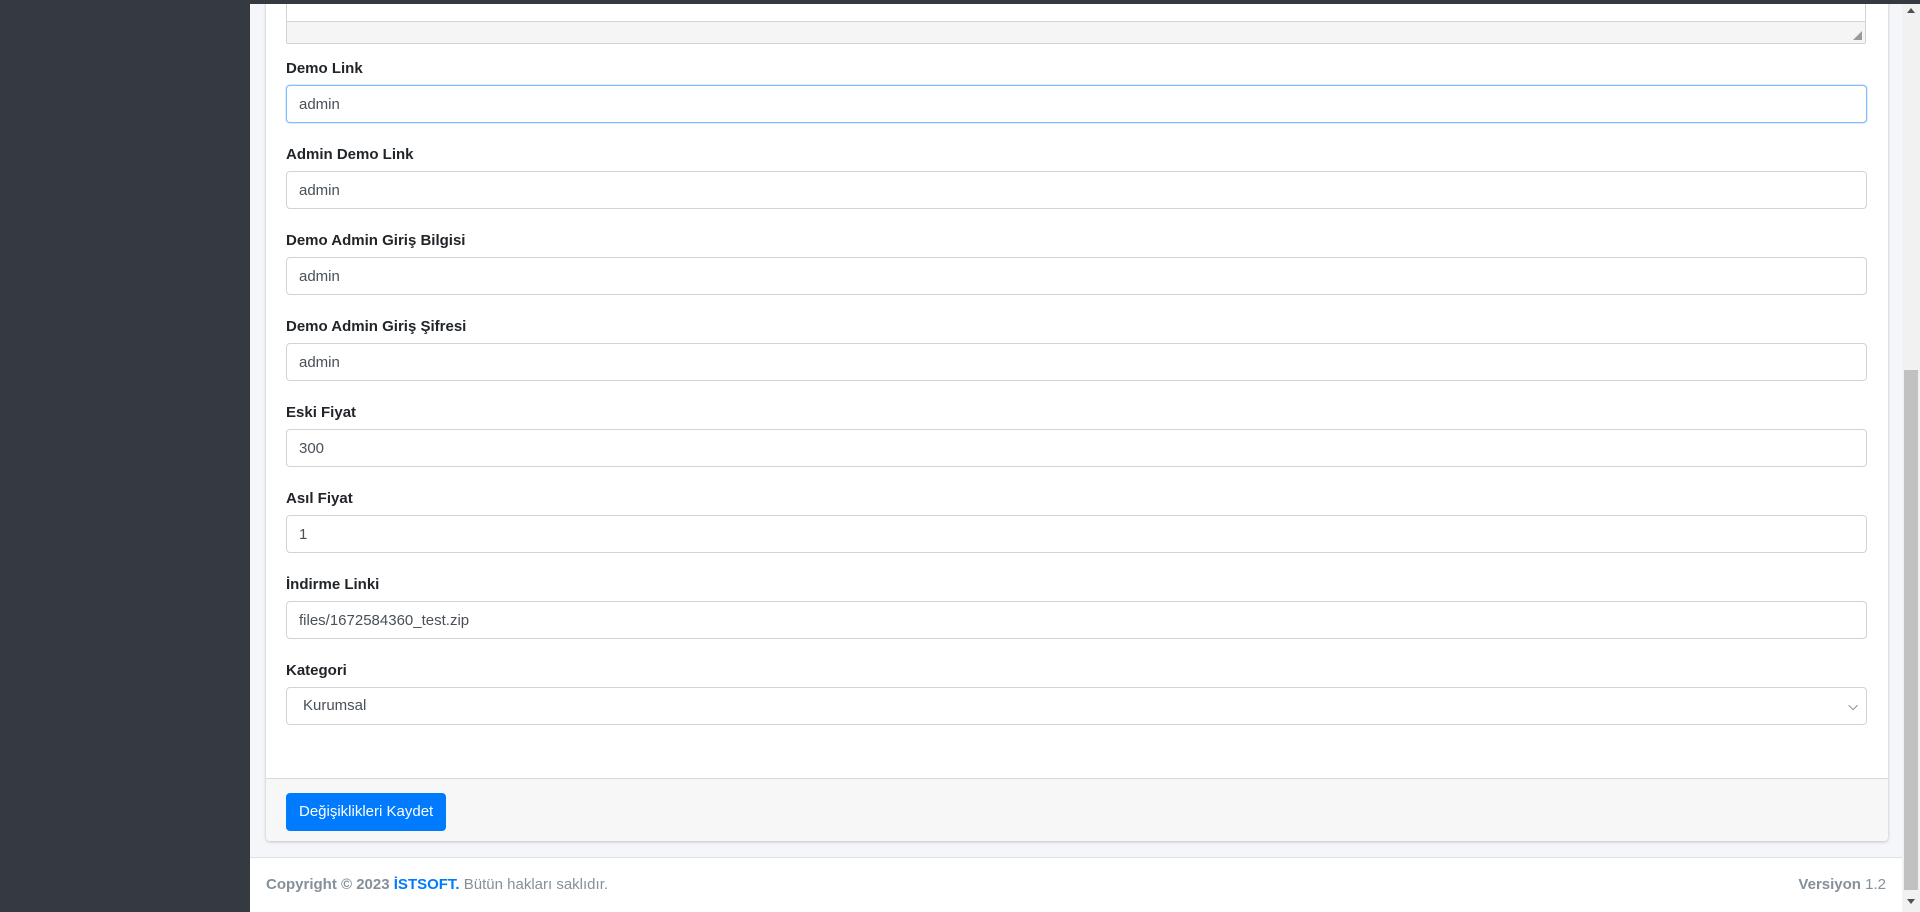  I want to click on chevron-down-icon: ⌵, so click(1853, 705).